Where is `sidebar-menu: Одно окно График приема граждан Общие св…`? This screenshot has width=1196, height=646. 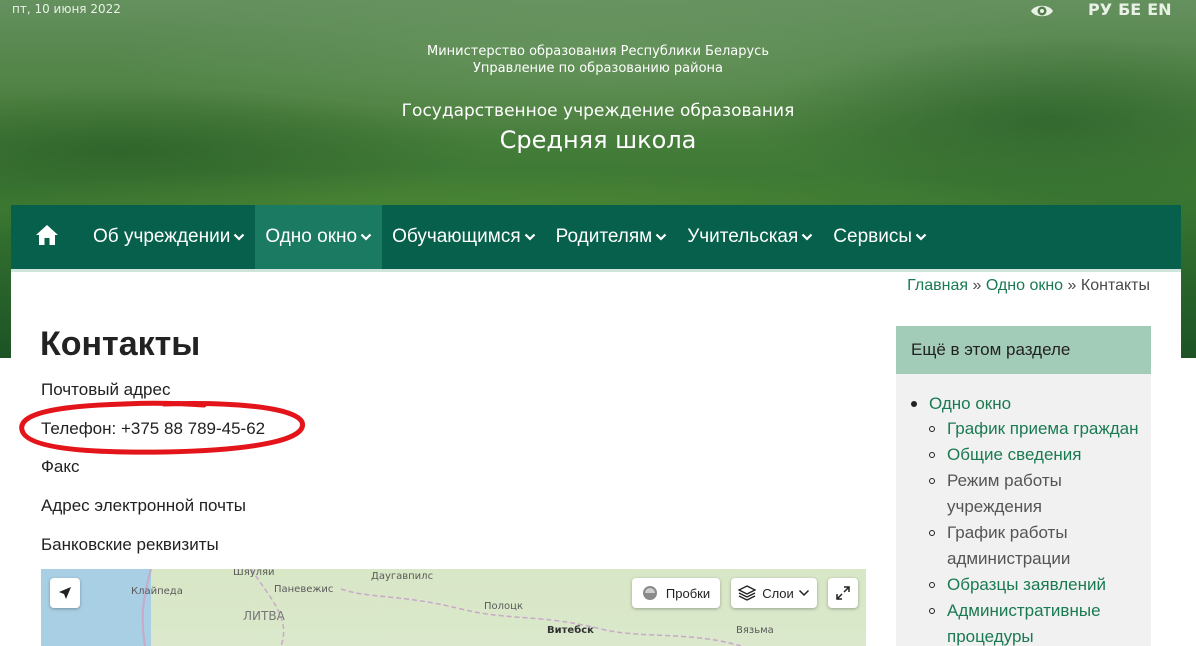
sidebar-menu: Одно окно График приема граждан Общие св… is located at coordinates (1028, 518).